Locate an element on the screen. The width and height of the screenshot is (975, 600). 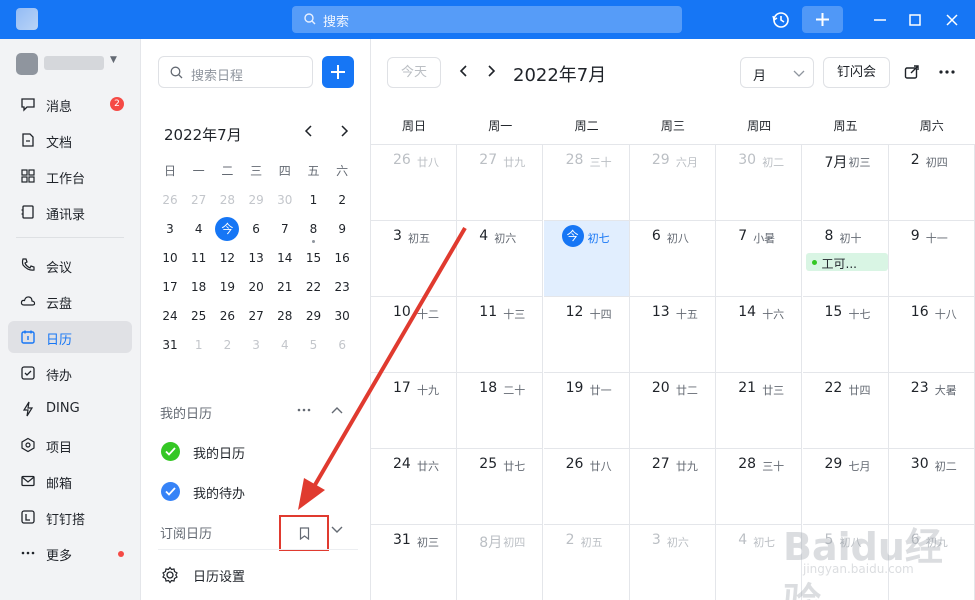
mini-day: 14 is located at coordinates (285, 258).